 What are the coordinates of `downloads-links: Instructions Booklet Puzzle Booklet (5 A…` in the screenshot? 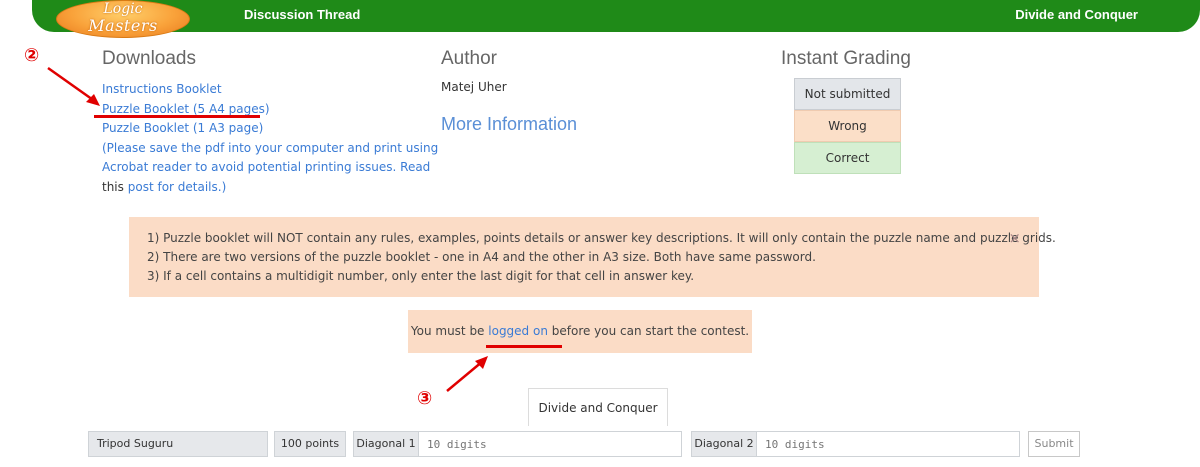 It's located at (270, 138).